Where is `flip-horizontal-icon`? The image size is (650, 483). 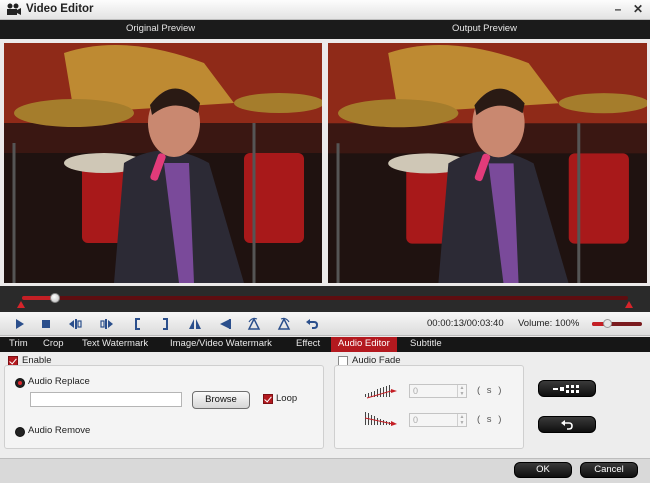 flip-horizontal-icon is located at coordinates (195, 324).